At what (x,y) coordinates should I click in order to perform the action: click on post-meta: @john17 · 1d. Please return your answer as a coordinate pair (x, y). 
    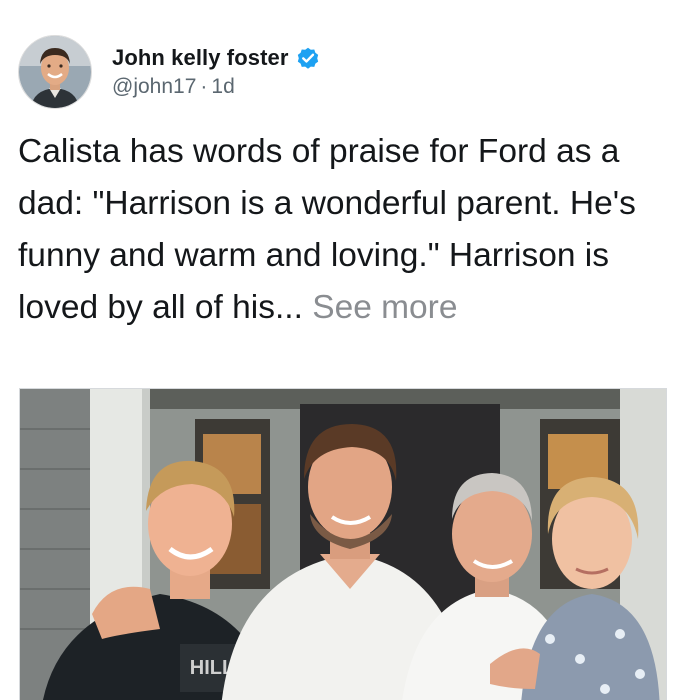
    Looking at the image, I should click on (216, 87).